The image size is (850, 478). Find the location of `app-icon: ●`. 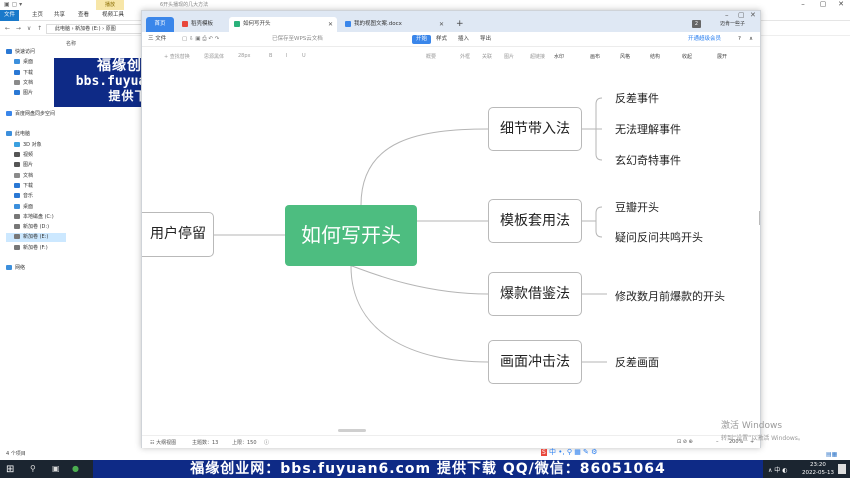

app-icon: ● is located at coordinates (75, 468).